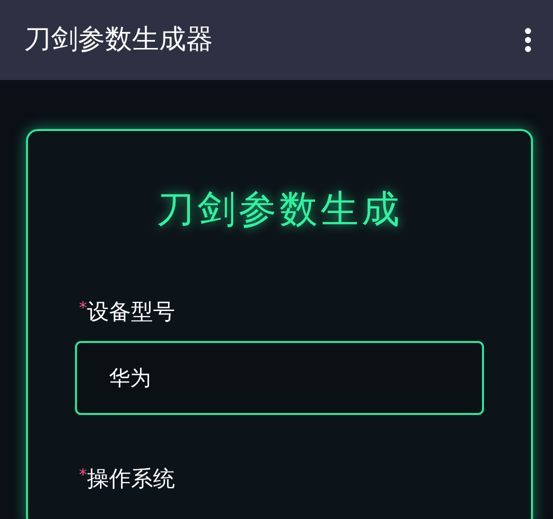 The height and width of the screenshot is (519, 553). What do you see at coordinates (528, 40) in the screenshot?
I see `menu-icon` at bounding box center [528, 40].